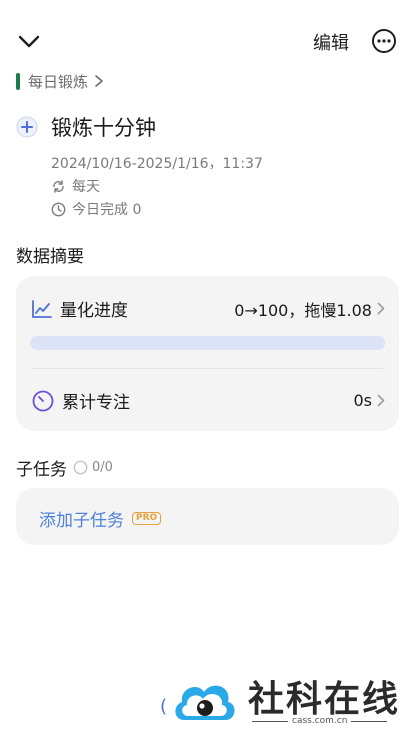 The width and height of the screenshot is (415, 738). I want to click on focus-value: 0s, so click(362, 400).